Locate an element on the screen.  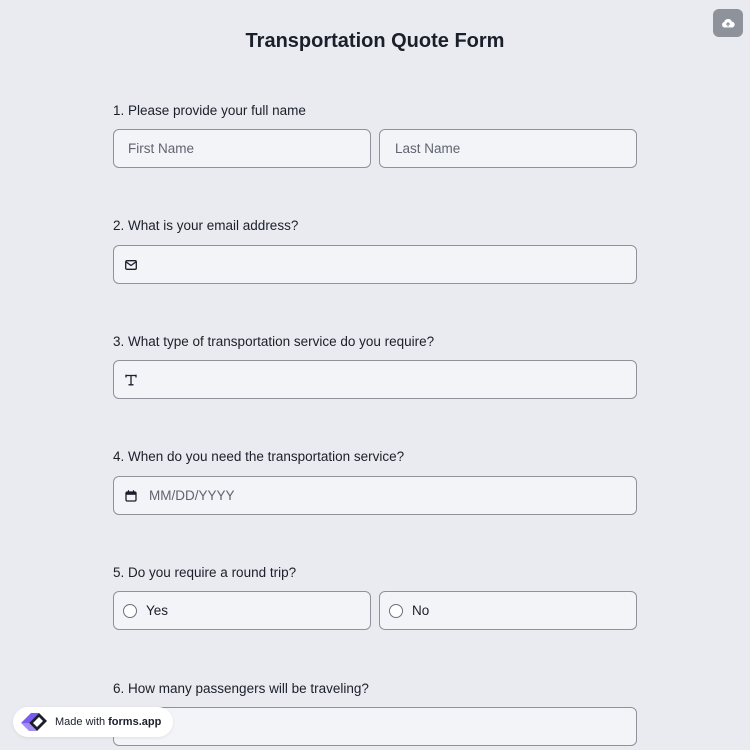
made-with-forms-app-badge: Made with forms.app is located at coordinates (93, 722).